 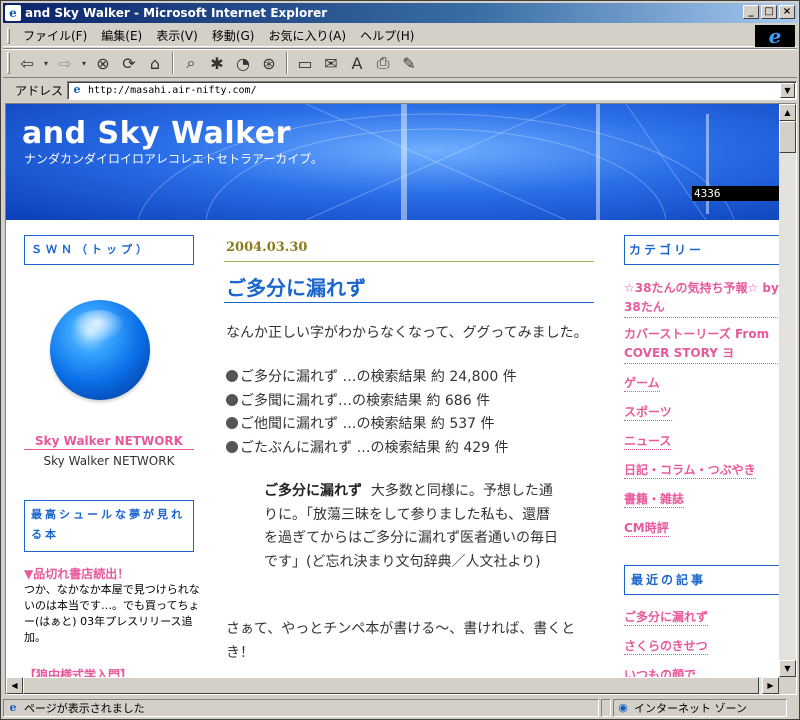 What do you see at coordinates (84, 63) in the screenshot?
I see `forward-dropdown-icon: ▾` at bounding box center [84, 63].